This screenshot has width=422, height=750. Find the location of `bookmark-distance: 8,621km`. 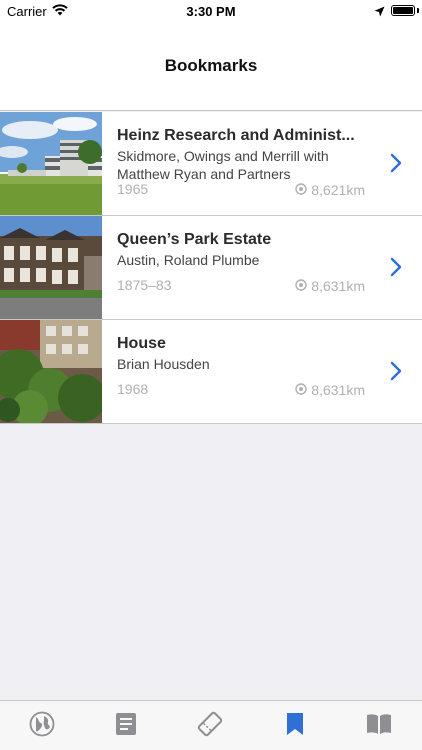

bookmark-distance: 8,621km is located at coordinates (330, 190).